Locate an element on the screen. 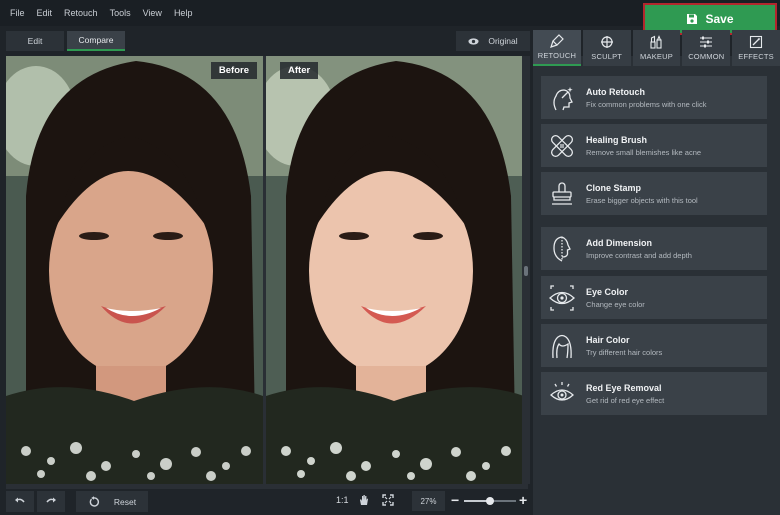 This screenshot has height=515, width=780. tool-description: Remove small blemishes like acne is located at coordinates (644, 152).